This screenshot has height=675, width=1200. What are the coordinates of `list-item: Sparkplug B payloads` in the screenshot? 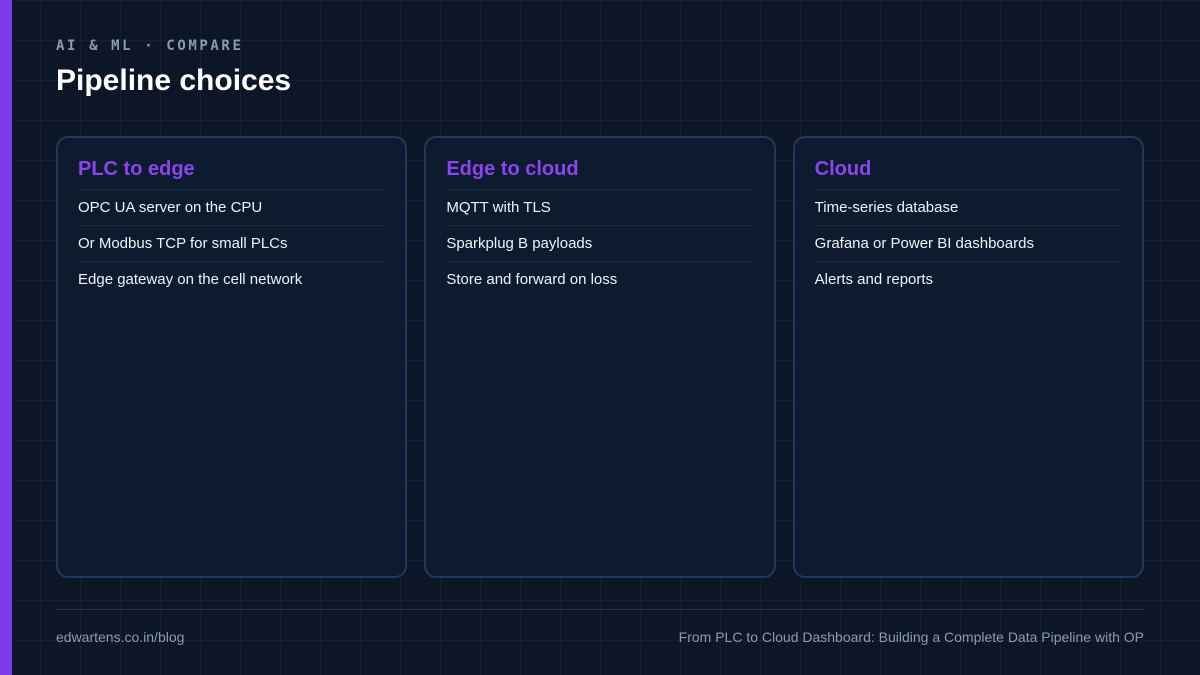 It's located at (600, 244).